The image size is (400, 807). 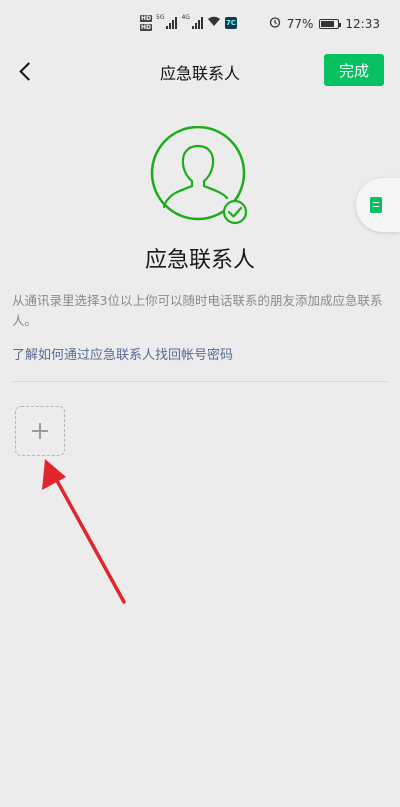 I want to click on document-icon, so click(x=376, y=205).